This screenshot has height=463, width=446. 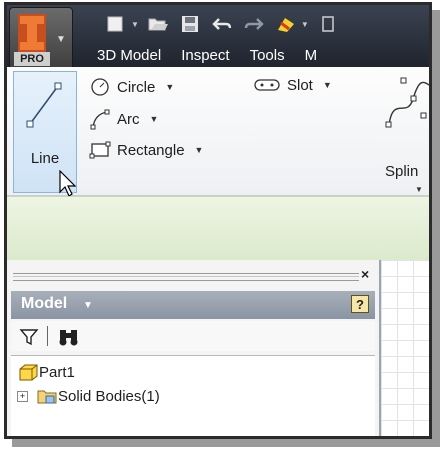 I want to click on line-button: Line, so click(x=45, y=134).